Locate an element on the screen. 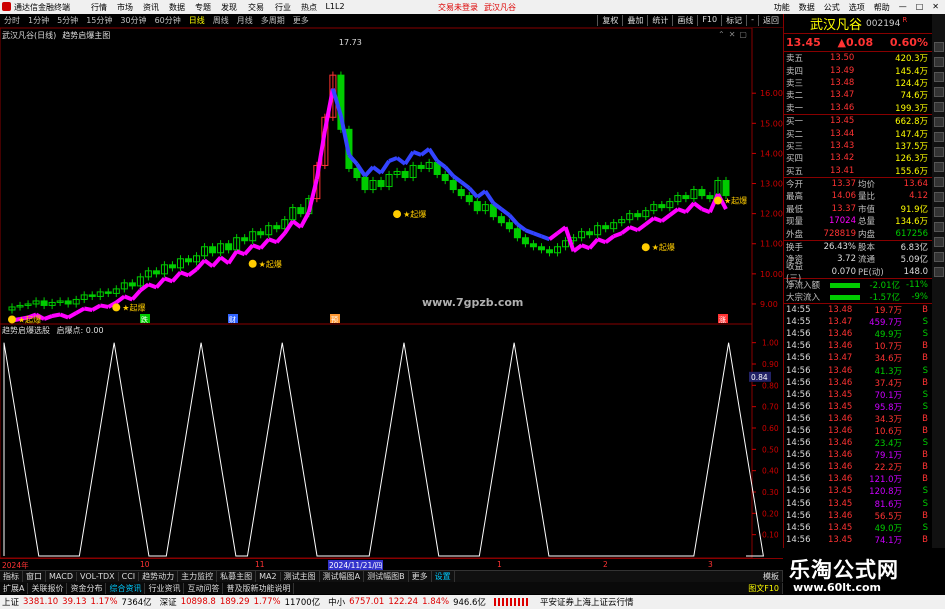 The image size is (945, 609). indicator-tab: 主力监控 is located at coordinates (198, 576).